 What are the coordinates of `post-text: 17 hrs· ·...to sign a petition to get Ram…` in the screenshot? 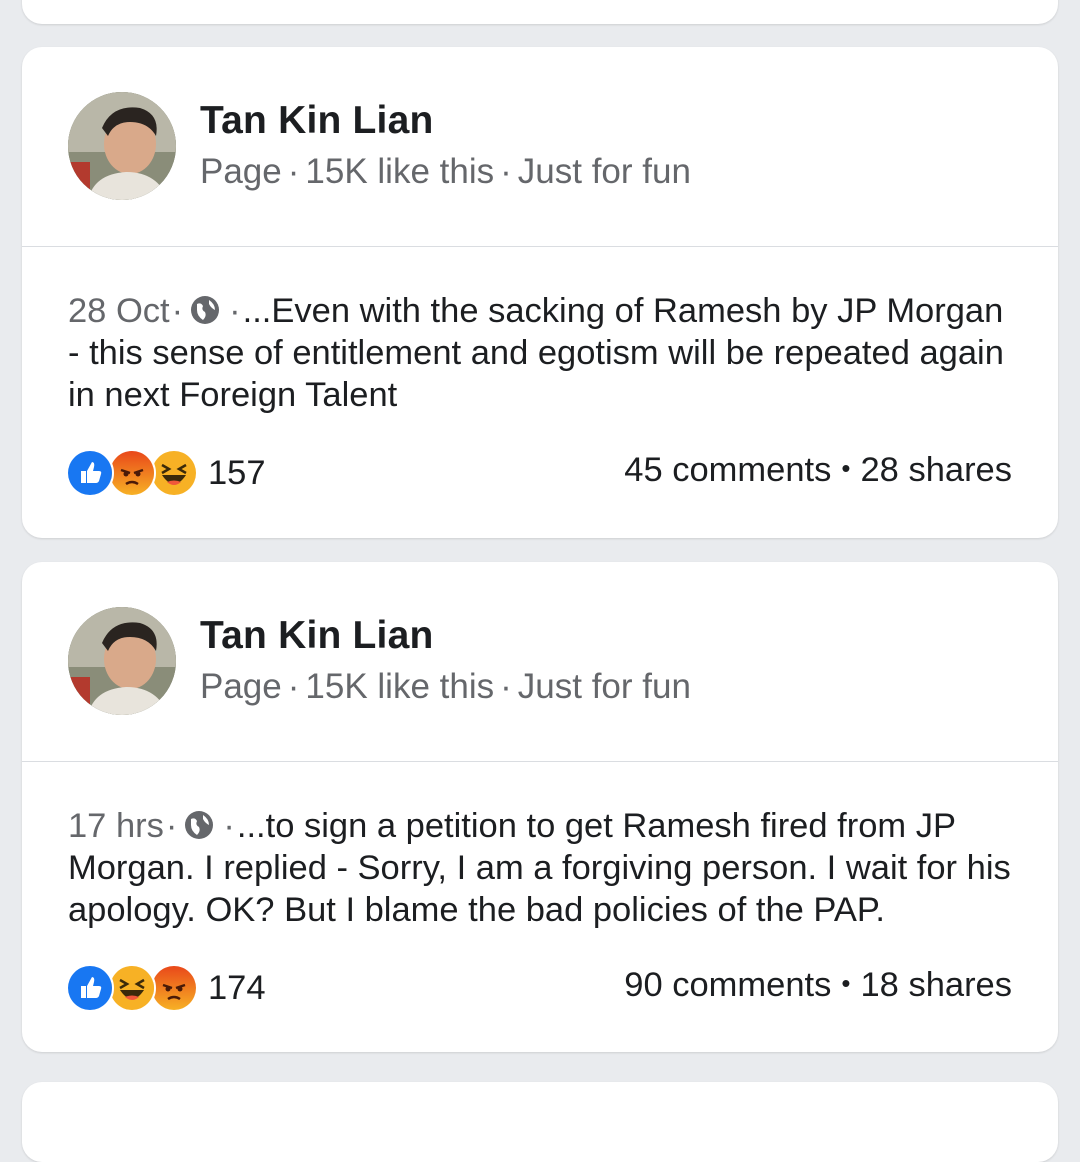 It's located at (543, 868).